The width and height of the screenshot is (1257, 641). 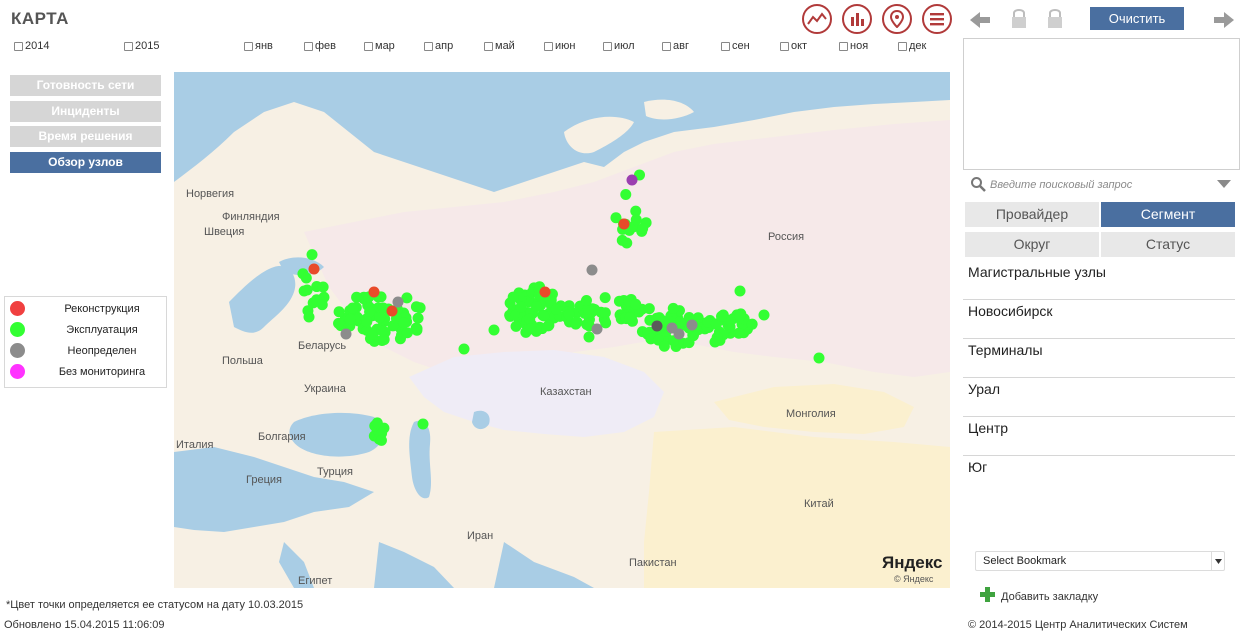 I want to click on month-checkbox: мар, so click(x=379, y=46).